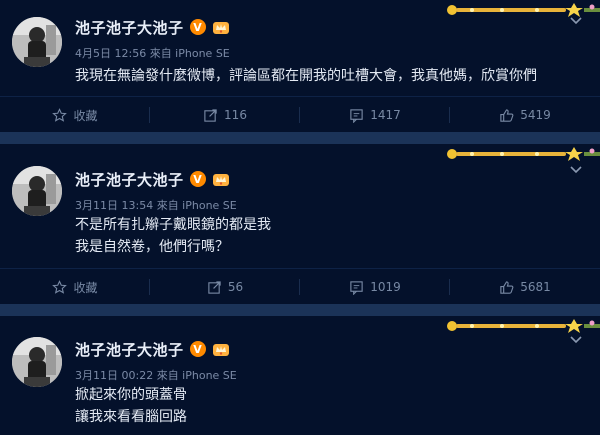 This screenshot has height=435, width=600. What do you see at coordinates (385, 287) in the screenshot?
I see `comment-count: 1019` at bounding box center [385, 287].